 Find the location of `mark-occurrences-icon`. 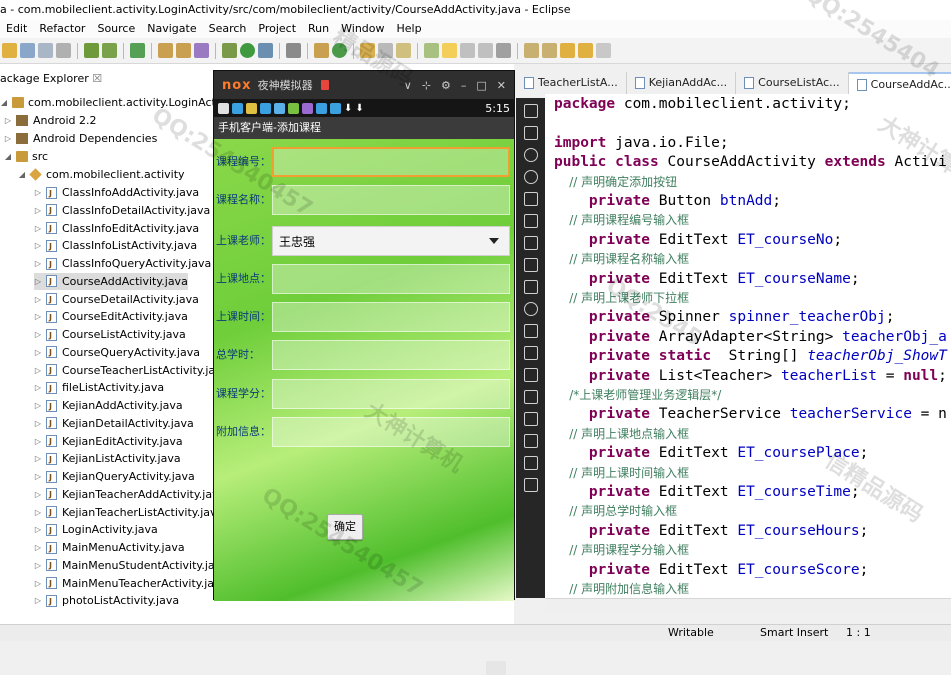

mark-occurrences-icon is located at coordinates (431, 50).